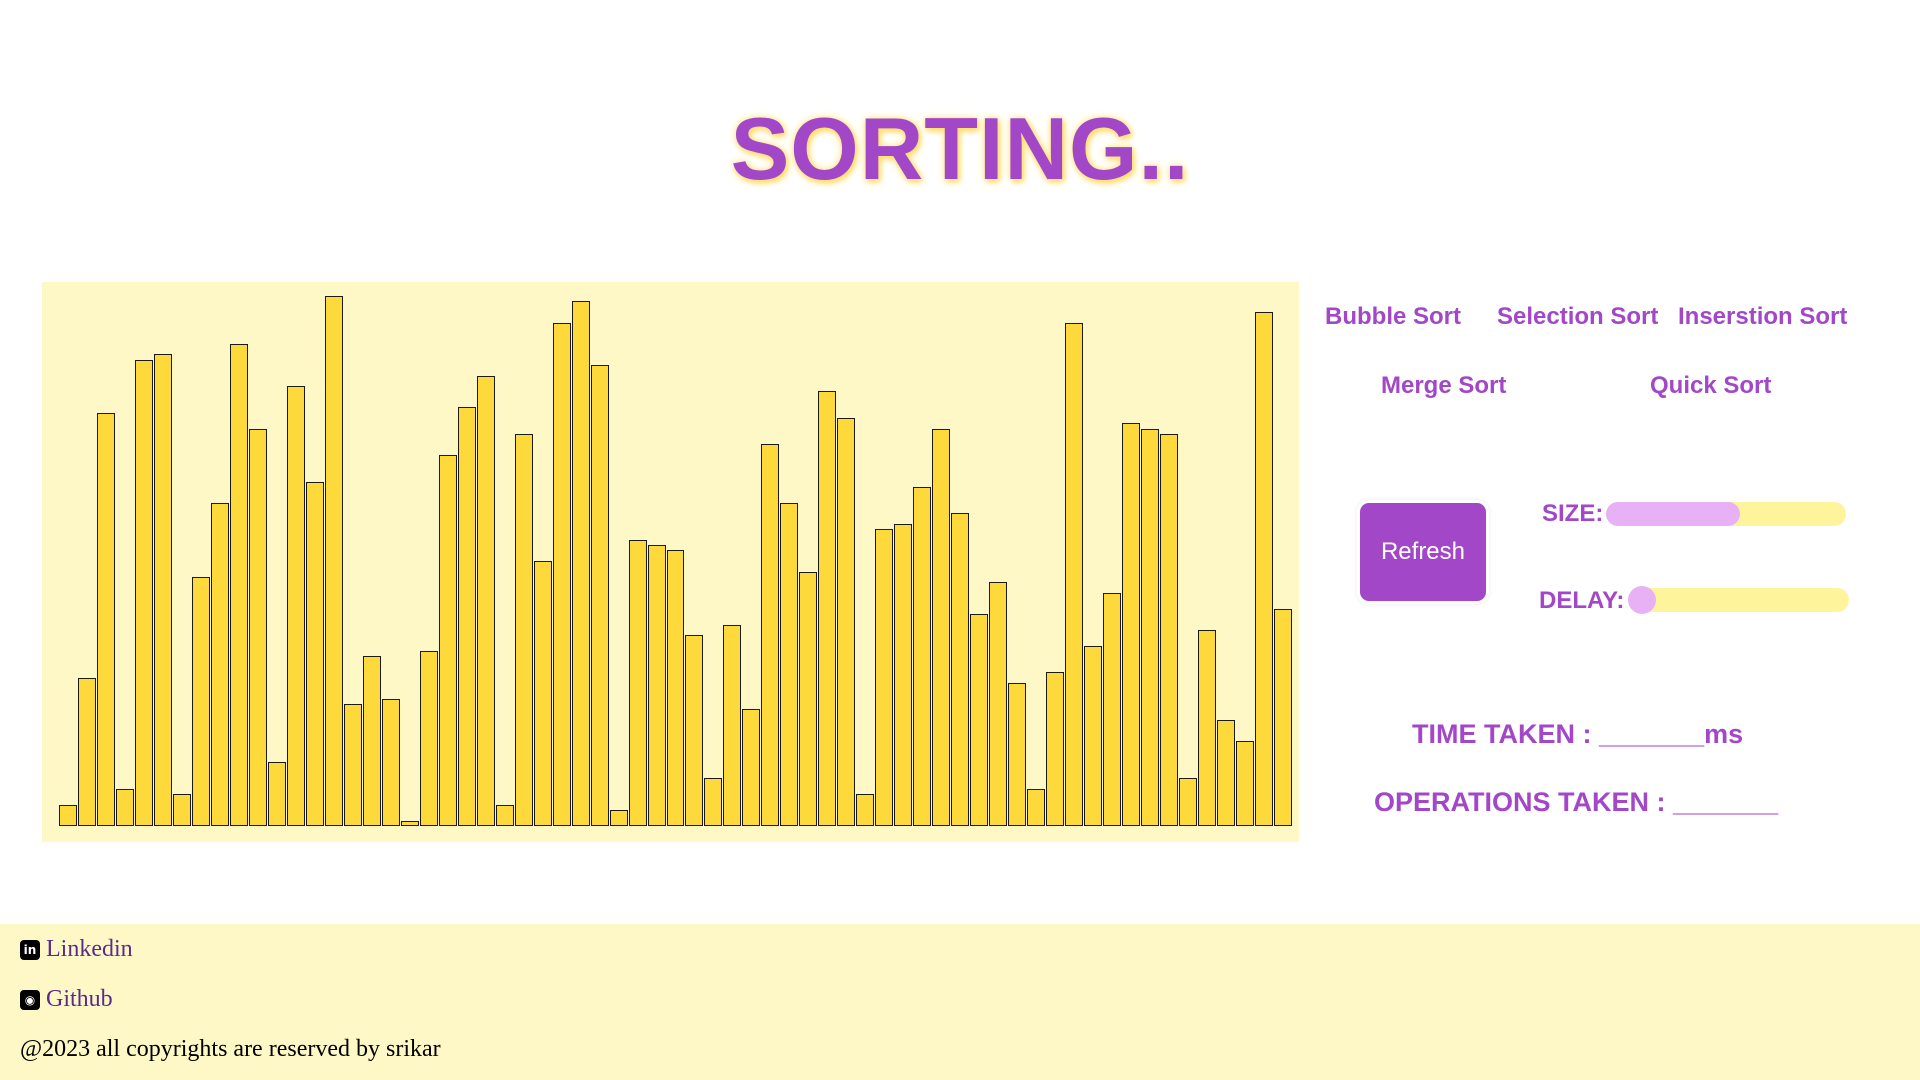  What do you see at coordinates (79, 999) in the screenshot?
I see `github-label: Github` at bounding box center [79, 999].